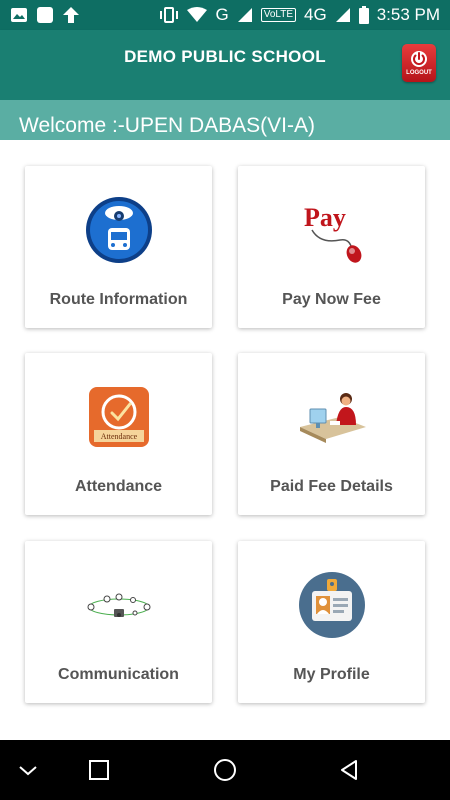 The width and height of the screenshot is (450, 800). What do you see at coordinates (408, 14) in the screenshot?
I see `clock: 3:53 PM` at bounding box center [408, 14].